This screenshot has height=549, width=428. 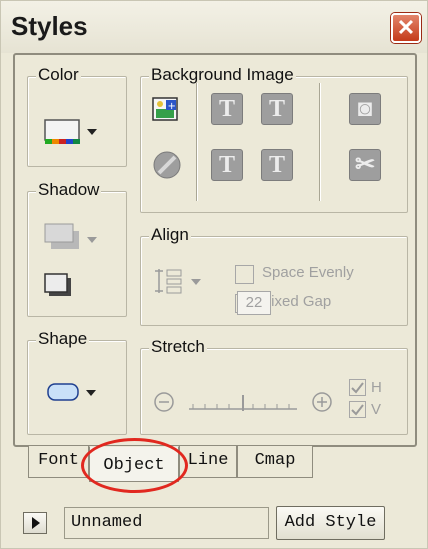 I want to click on zoom-in-button, so click(x=322, y=402).